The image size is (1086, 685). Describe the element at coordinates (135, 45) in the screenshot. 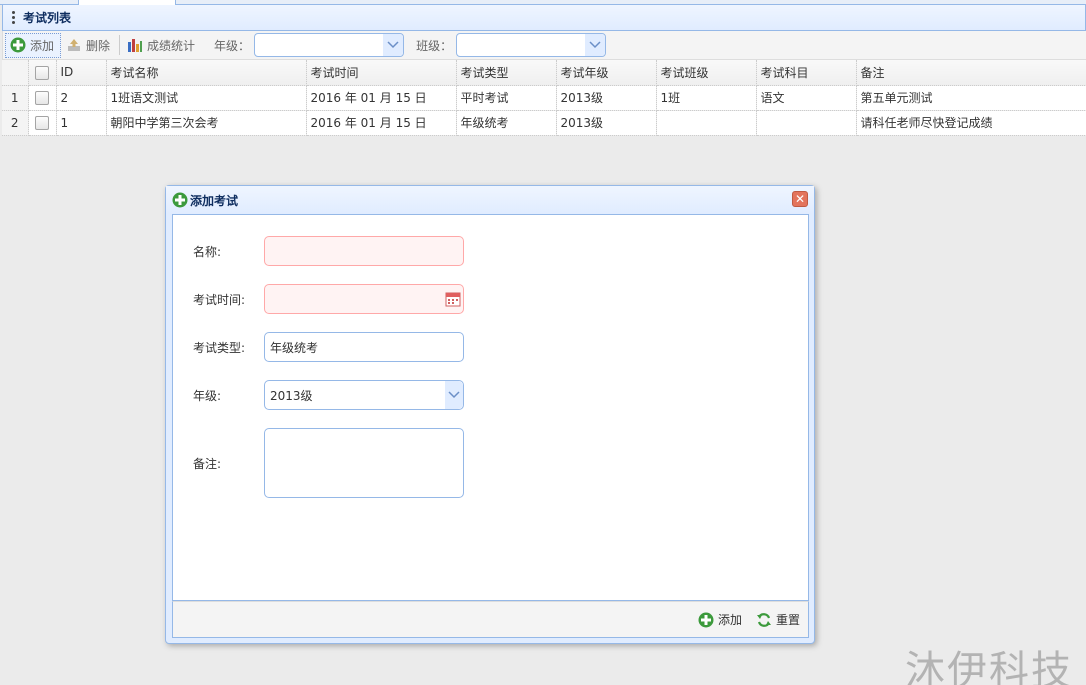

I see `bar-chart-icon` at that location.